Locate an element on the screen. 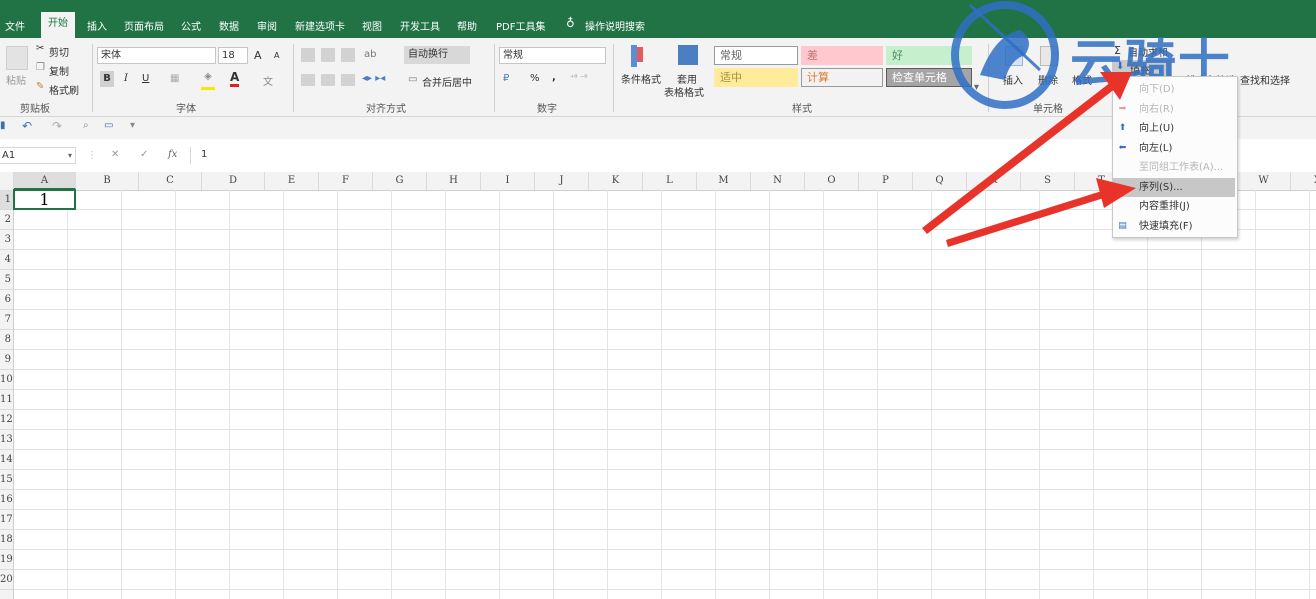  indent-icons: ◂▸ ▸◂ is located at coordinates (373, 78).